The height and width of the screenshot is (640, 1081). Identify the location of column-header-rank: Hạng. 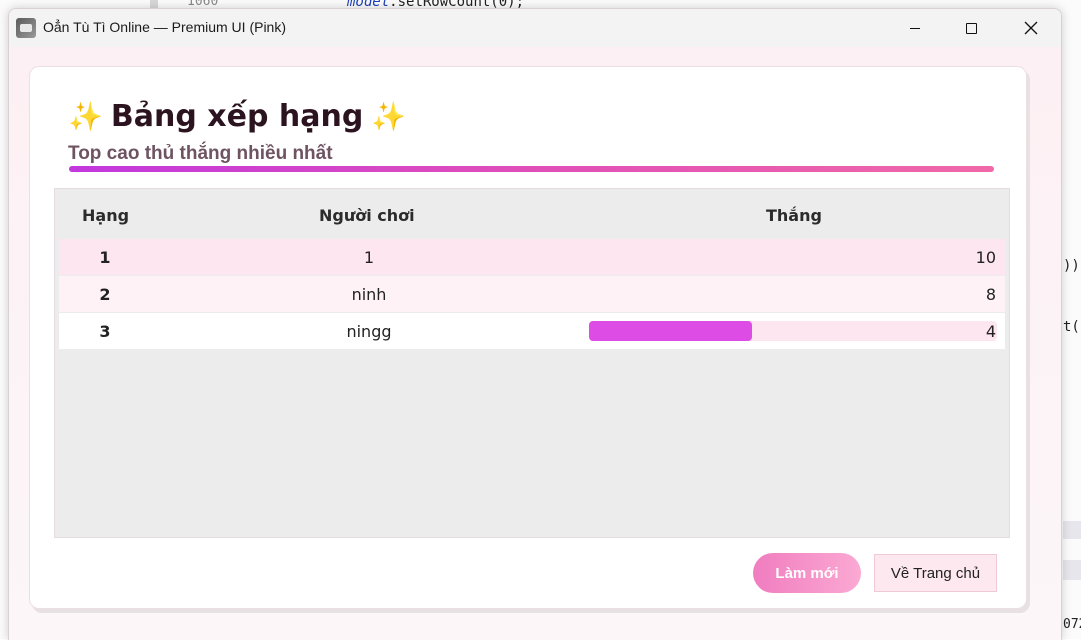
(105, 215).